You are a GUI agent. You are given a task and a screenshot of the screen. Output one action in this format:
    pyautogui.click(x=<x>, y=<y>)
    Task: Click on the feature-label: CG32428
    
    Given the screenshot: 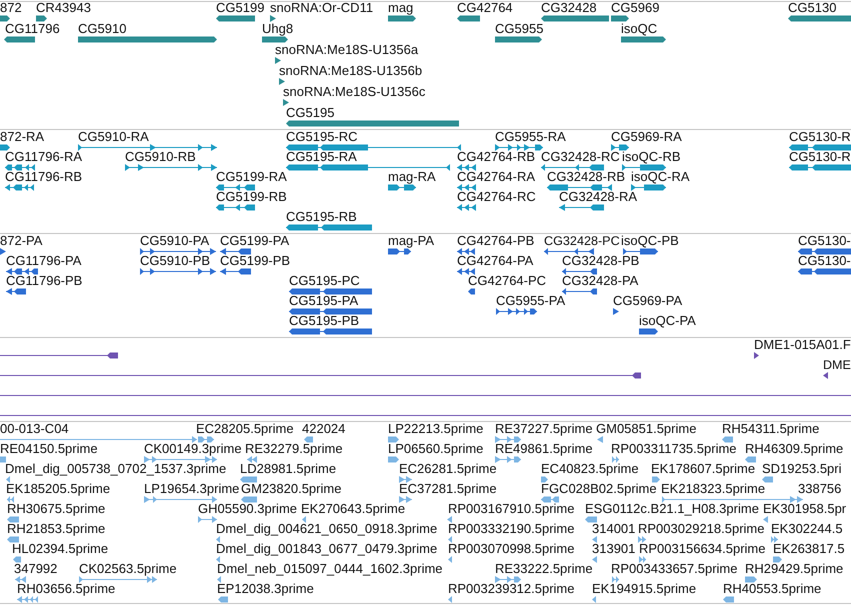 What is the action you would take?
    pyautogui.click(x=569, y=8)
    